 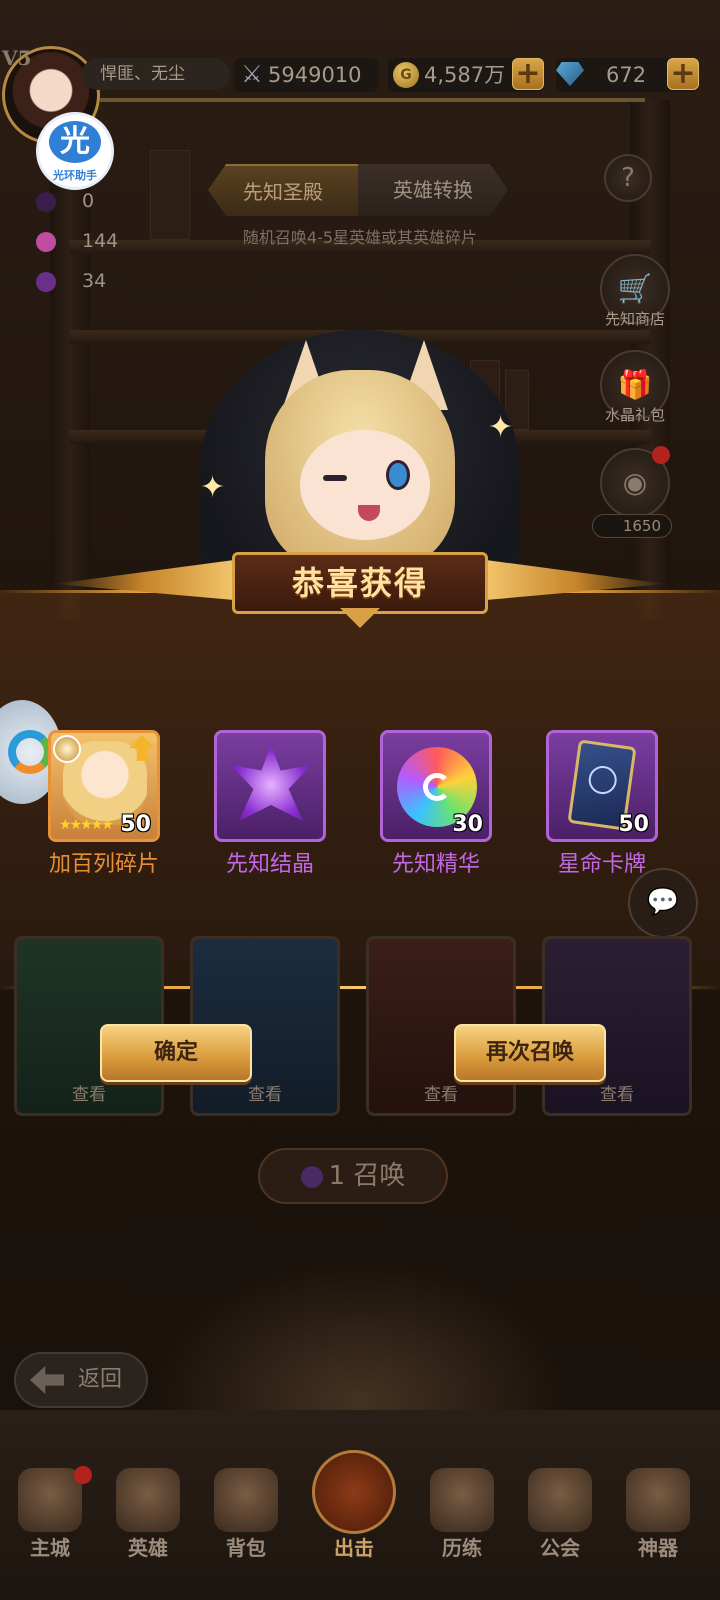 What do you see at coordinates (465, 75) in the screenshot?
I see `gold-value: 4,587万` at bounding box center [465, 75].